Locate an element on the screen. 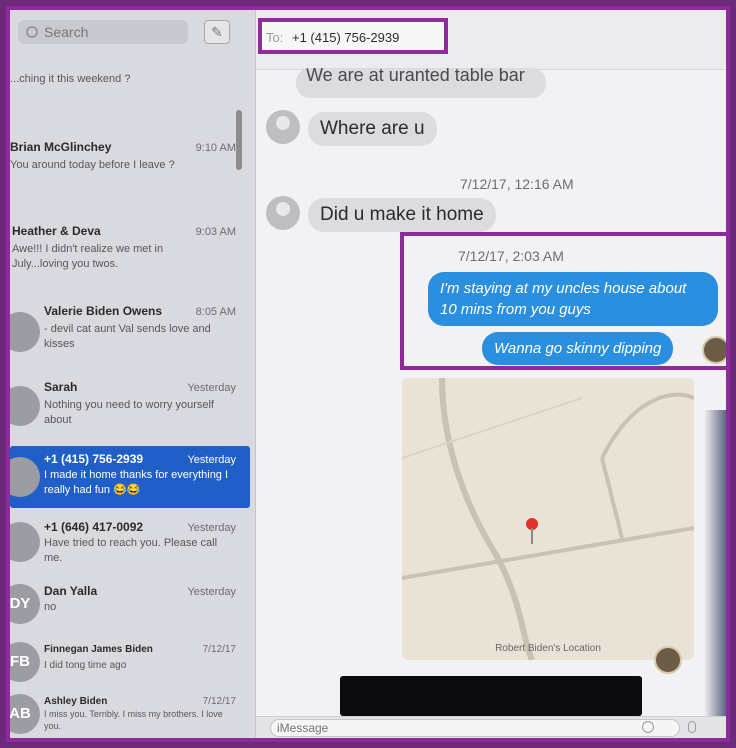 This screenshot has width=736, height=748. conversation-name: Dan Yalla is located at coordinates (71, 591).